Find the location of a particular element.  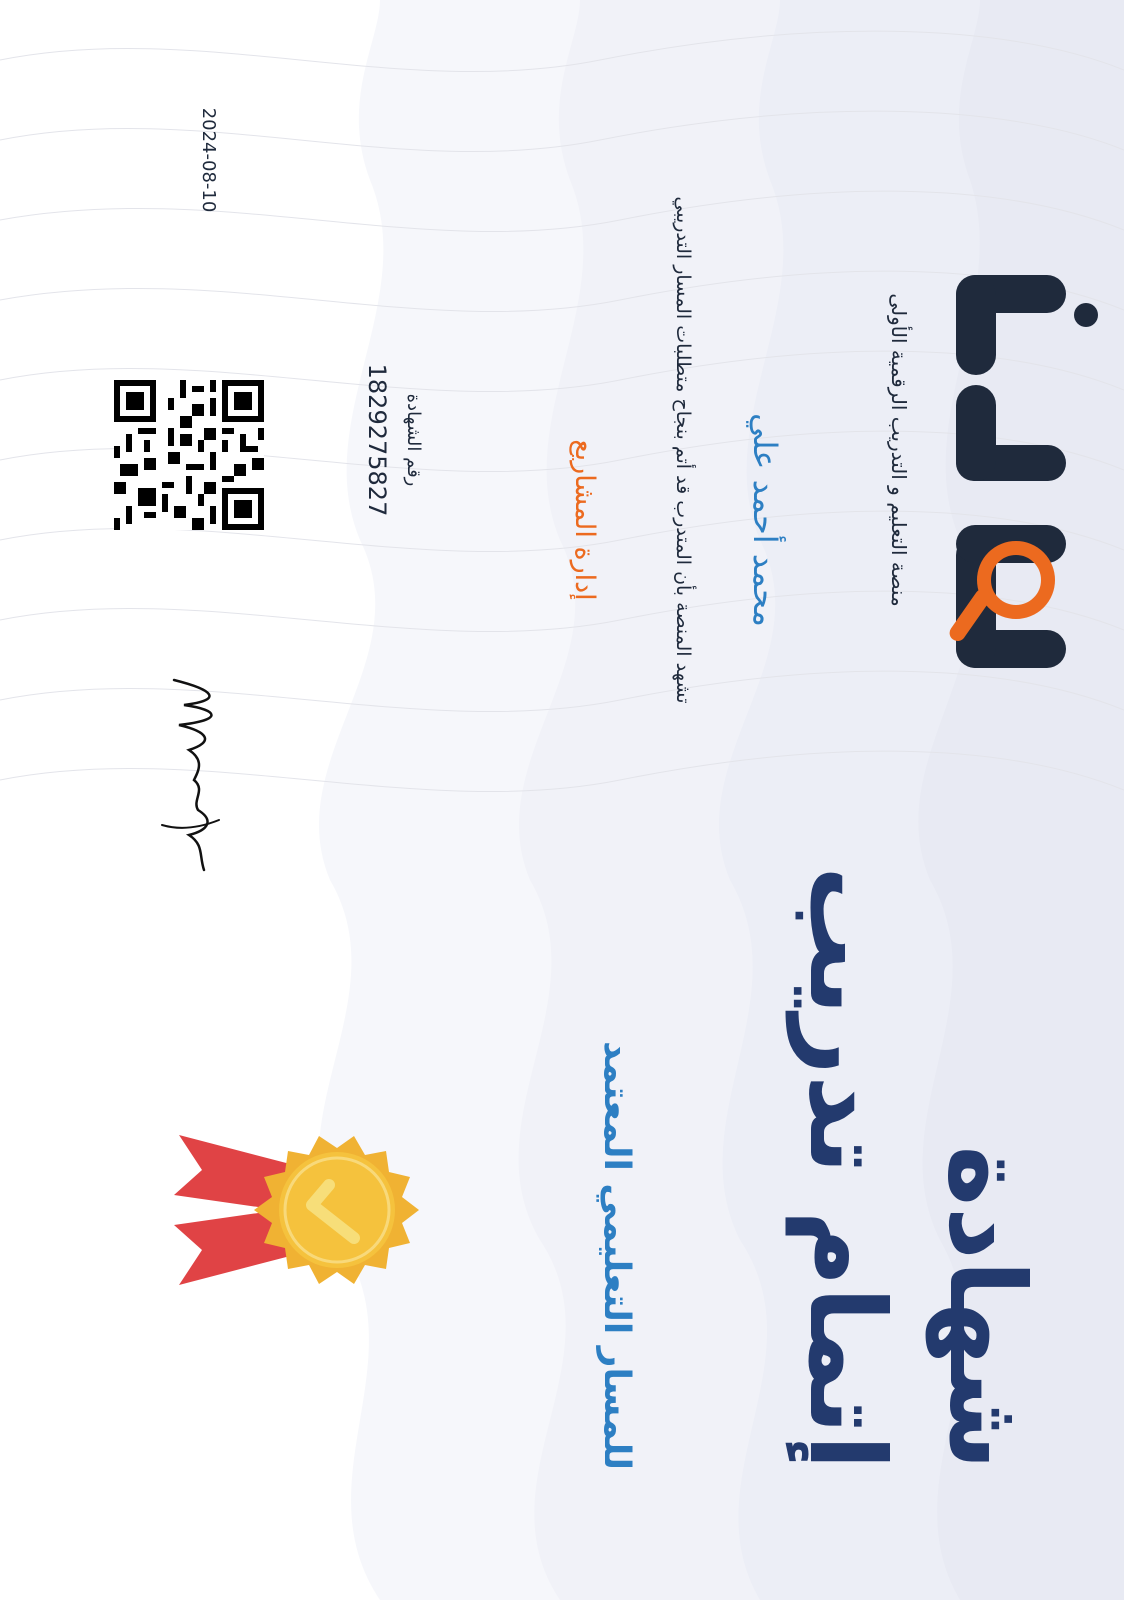

certificate-purpose: للمسار التعليمي المعتمد is located at coordinates (616, 1255).